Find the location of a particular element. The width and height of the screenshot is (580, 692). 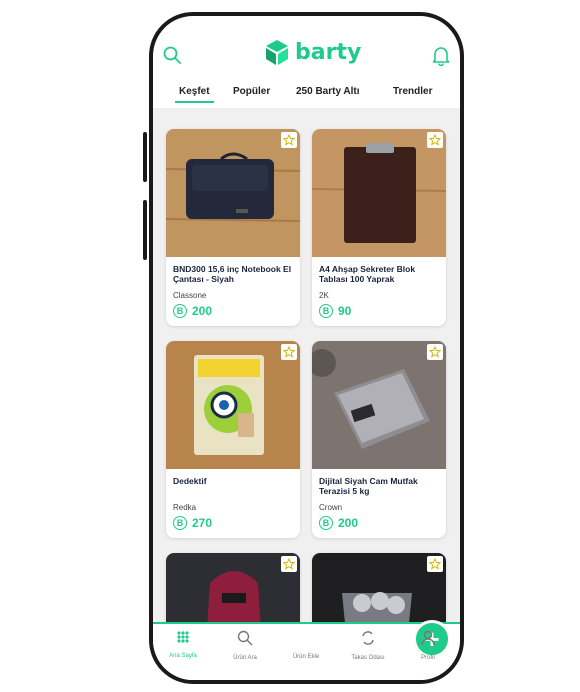

user-icon is located at coordinates (428, 638).